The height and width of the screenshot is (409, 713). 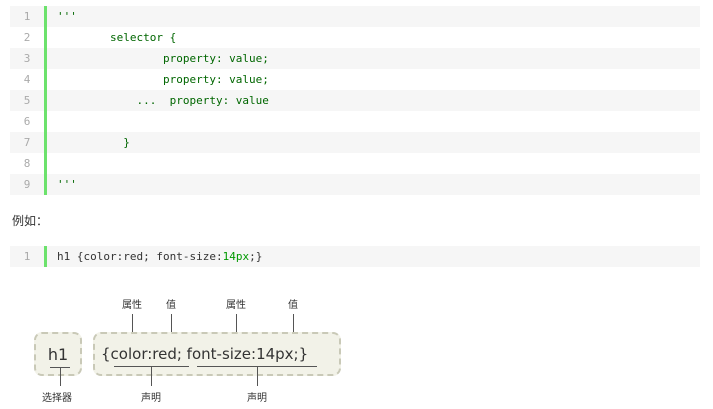 I want to click on label-declaration-1: 声明, so click(x=151, y=398).